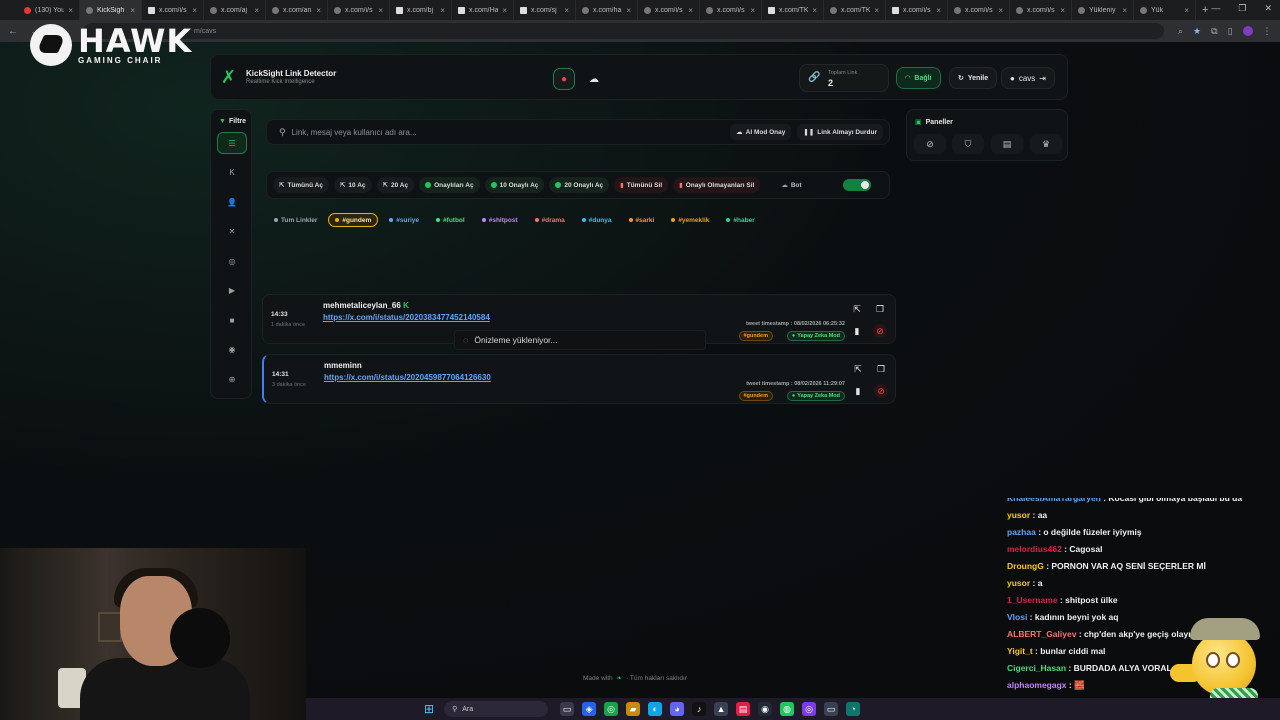 The width and height of the screenshot is (1280, 720). I want to click on tag-filter: #haber, so click(740, 220).